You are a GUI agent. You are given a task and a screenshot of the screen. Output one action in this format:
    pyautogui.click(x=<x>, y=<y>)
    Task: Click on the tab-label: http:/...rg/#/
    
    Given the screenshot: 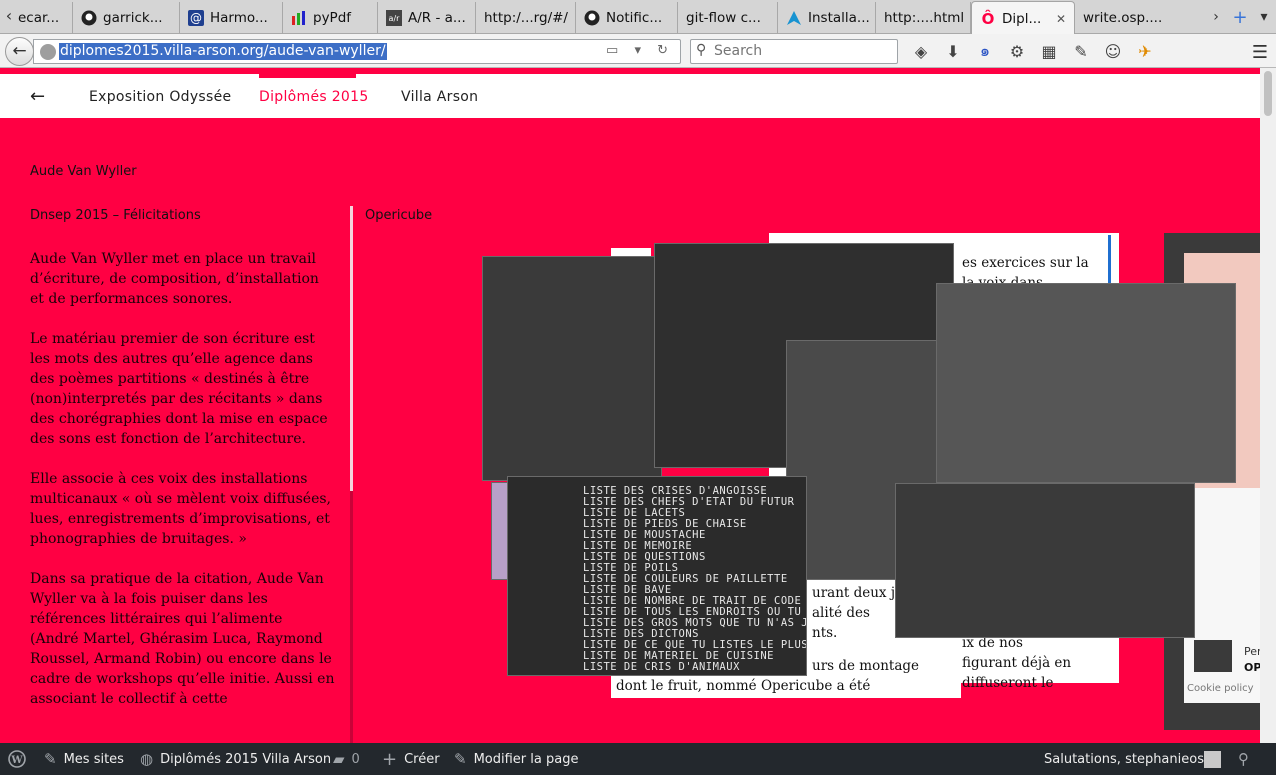 What is the action you would take?
    pyautogui.click(x=526, y=18)
    